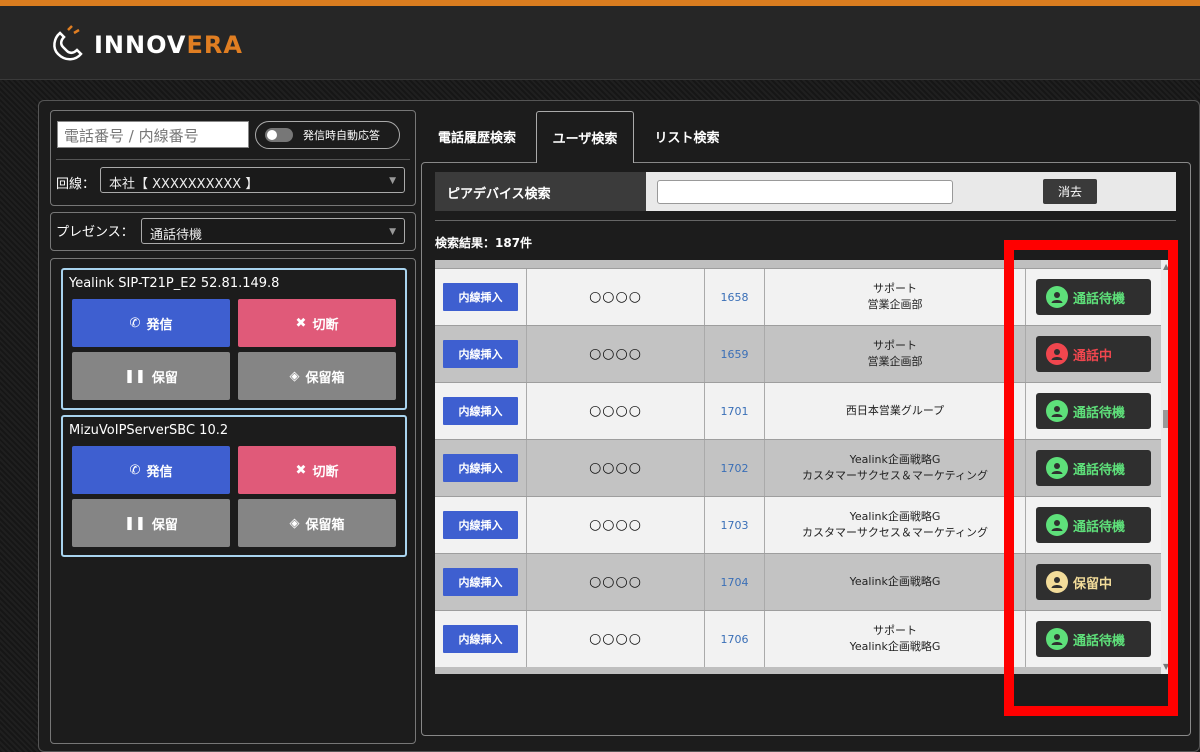  Describe the element at coordinates (153, 134) in the screenshot. I see `phone-number-input: 電話番号 / 内線番号` at that location.